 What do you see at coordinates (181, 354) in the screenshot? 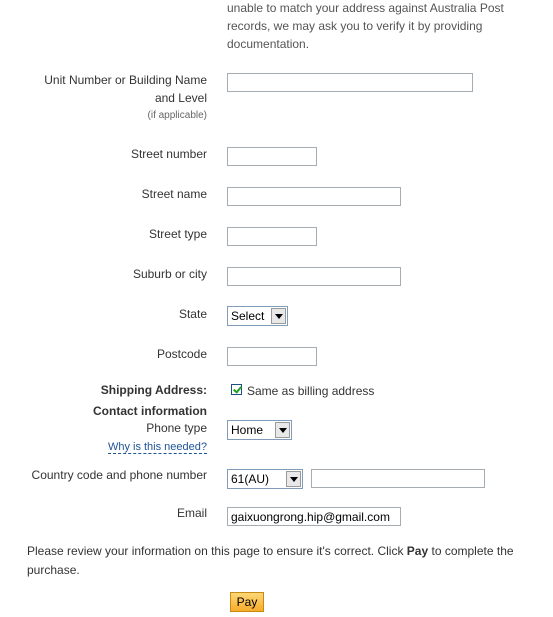
I see `postcode-label: Postcode` at bounding box center [181, 354].